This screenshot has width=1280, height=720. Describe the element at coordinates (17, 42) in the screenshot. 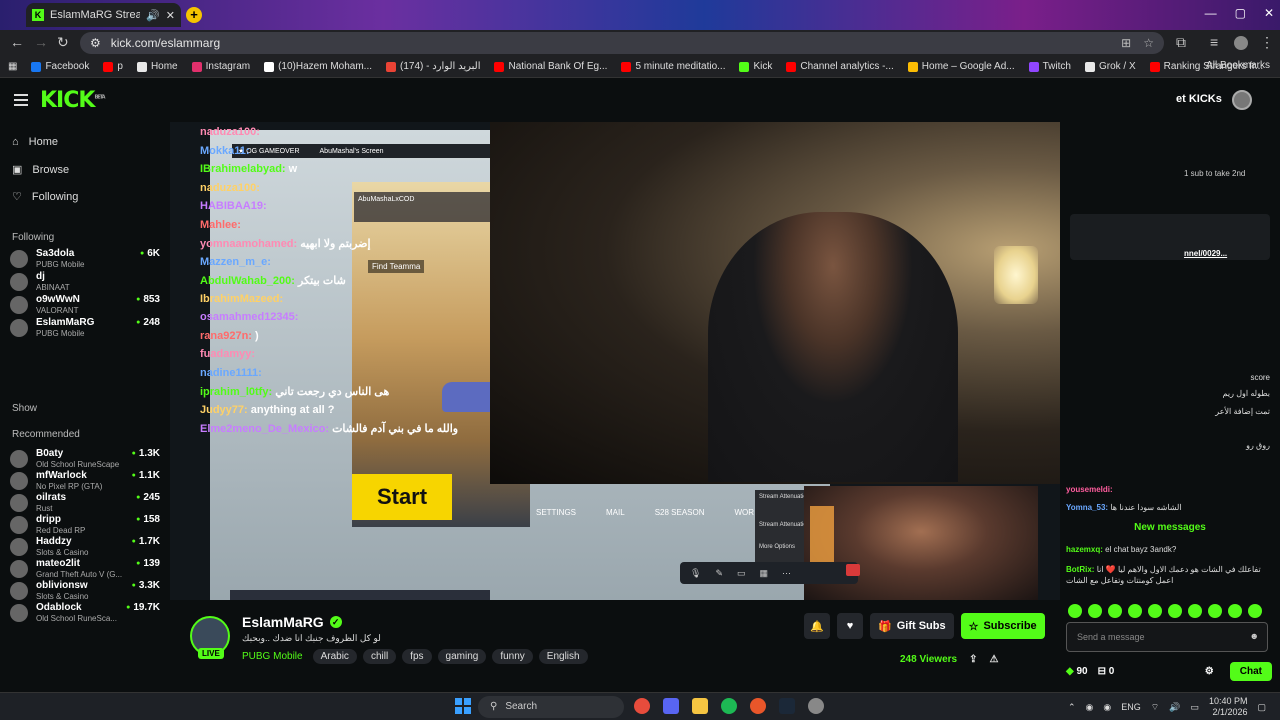

I see `back-arrow-icon: ←` at that location.